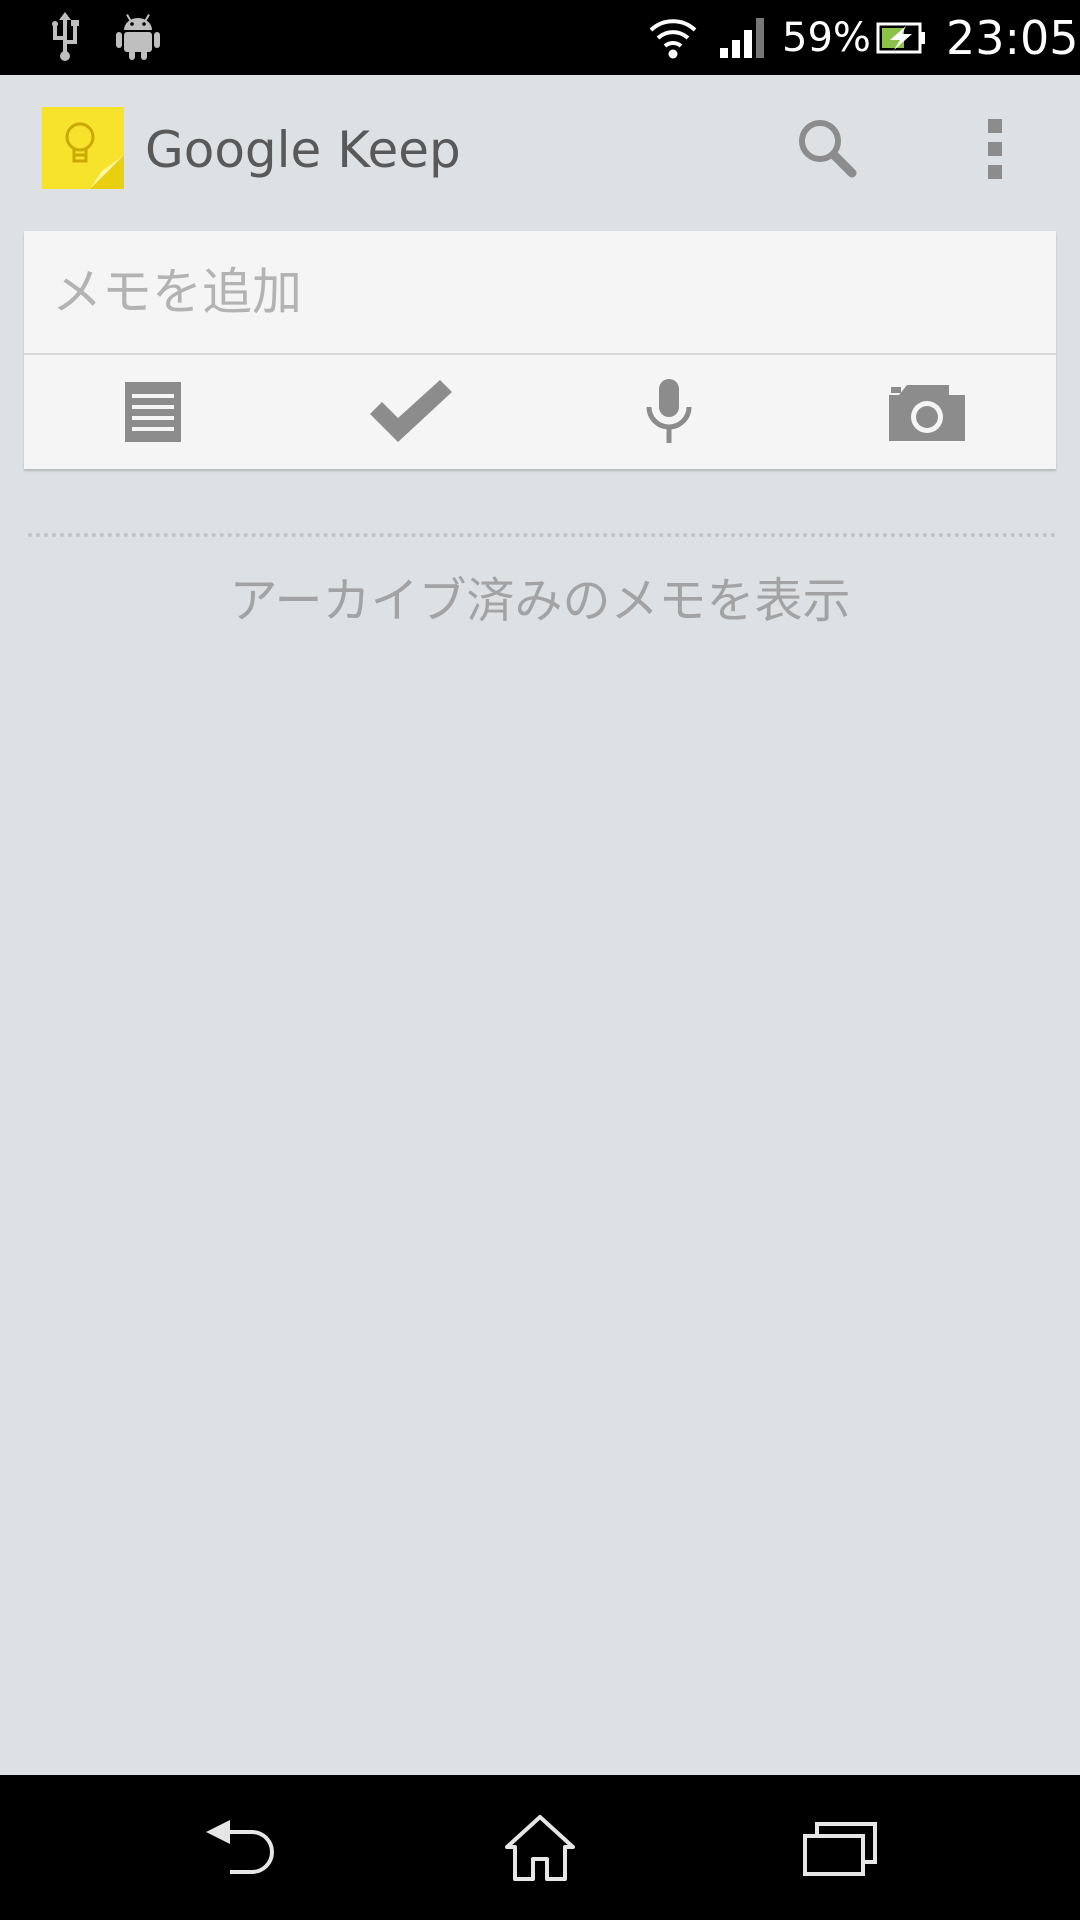 This screenshot has width=1080, height=1920. I want to click on text-note-button, so click(153, 412).